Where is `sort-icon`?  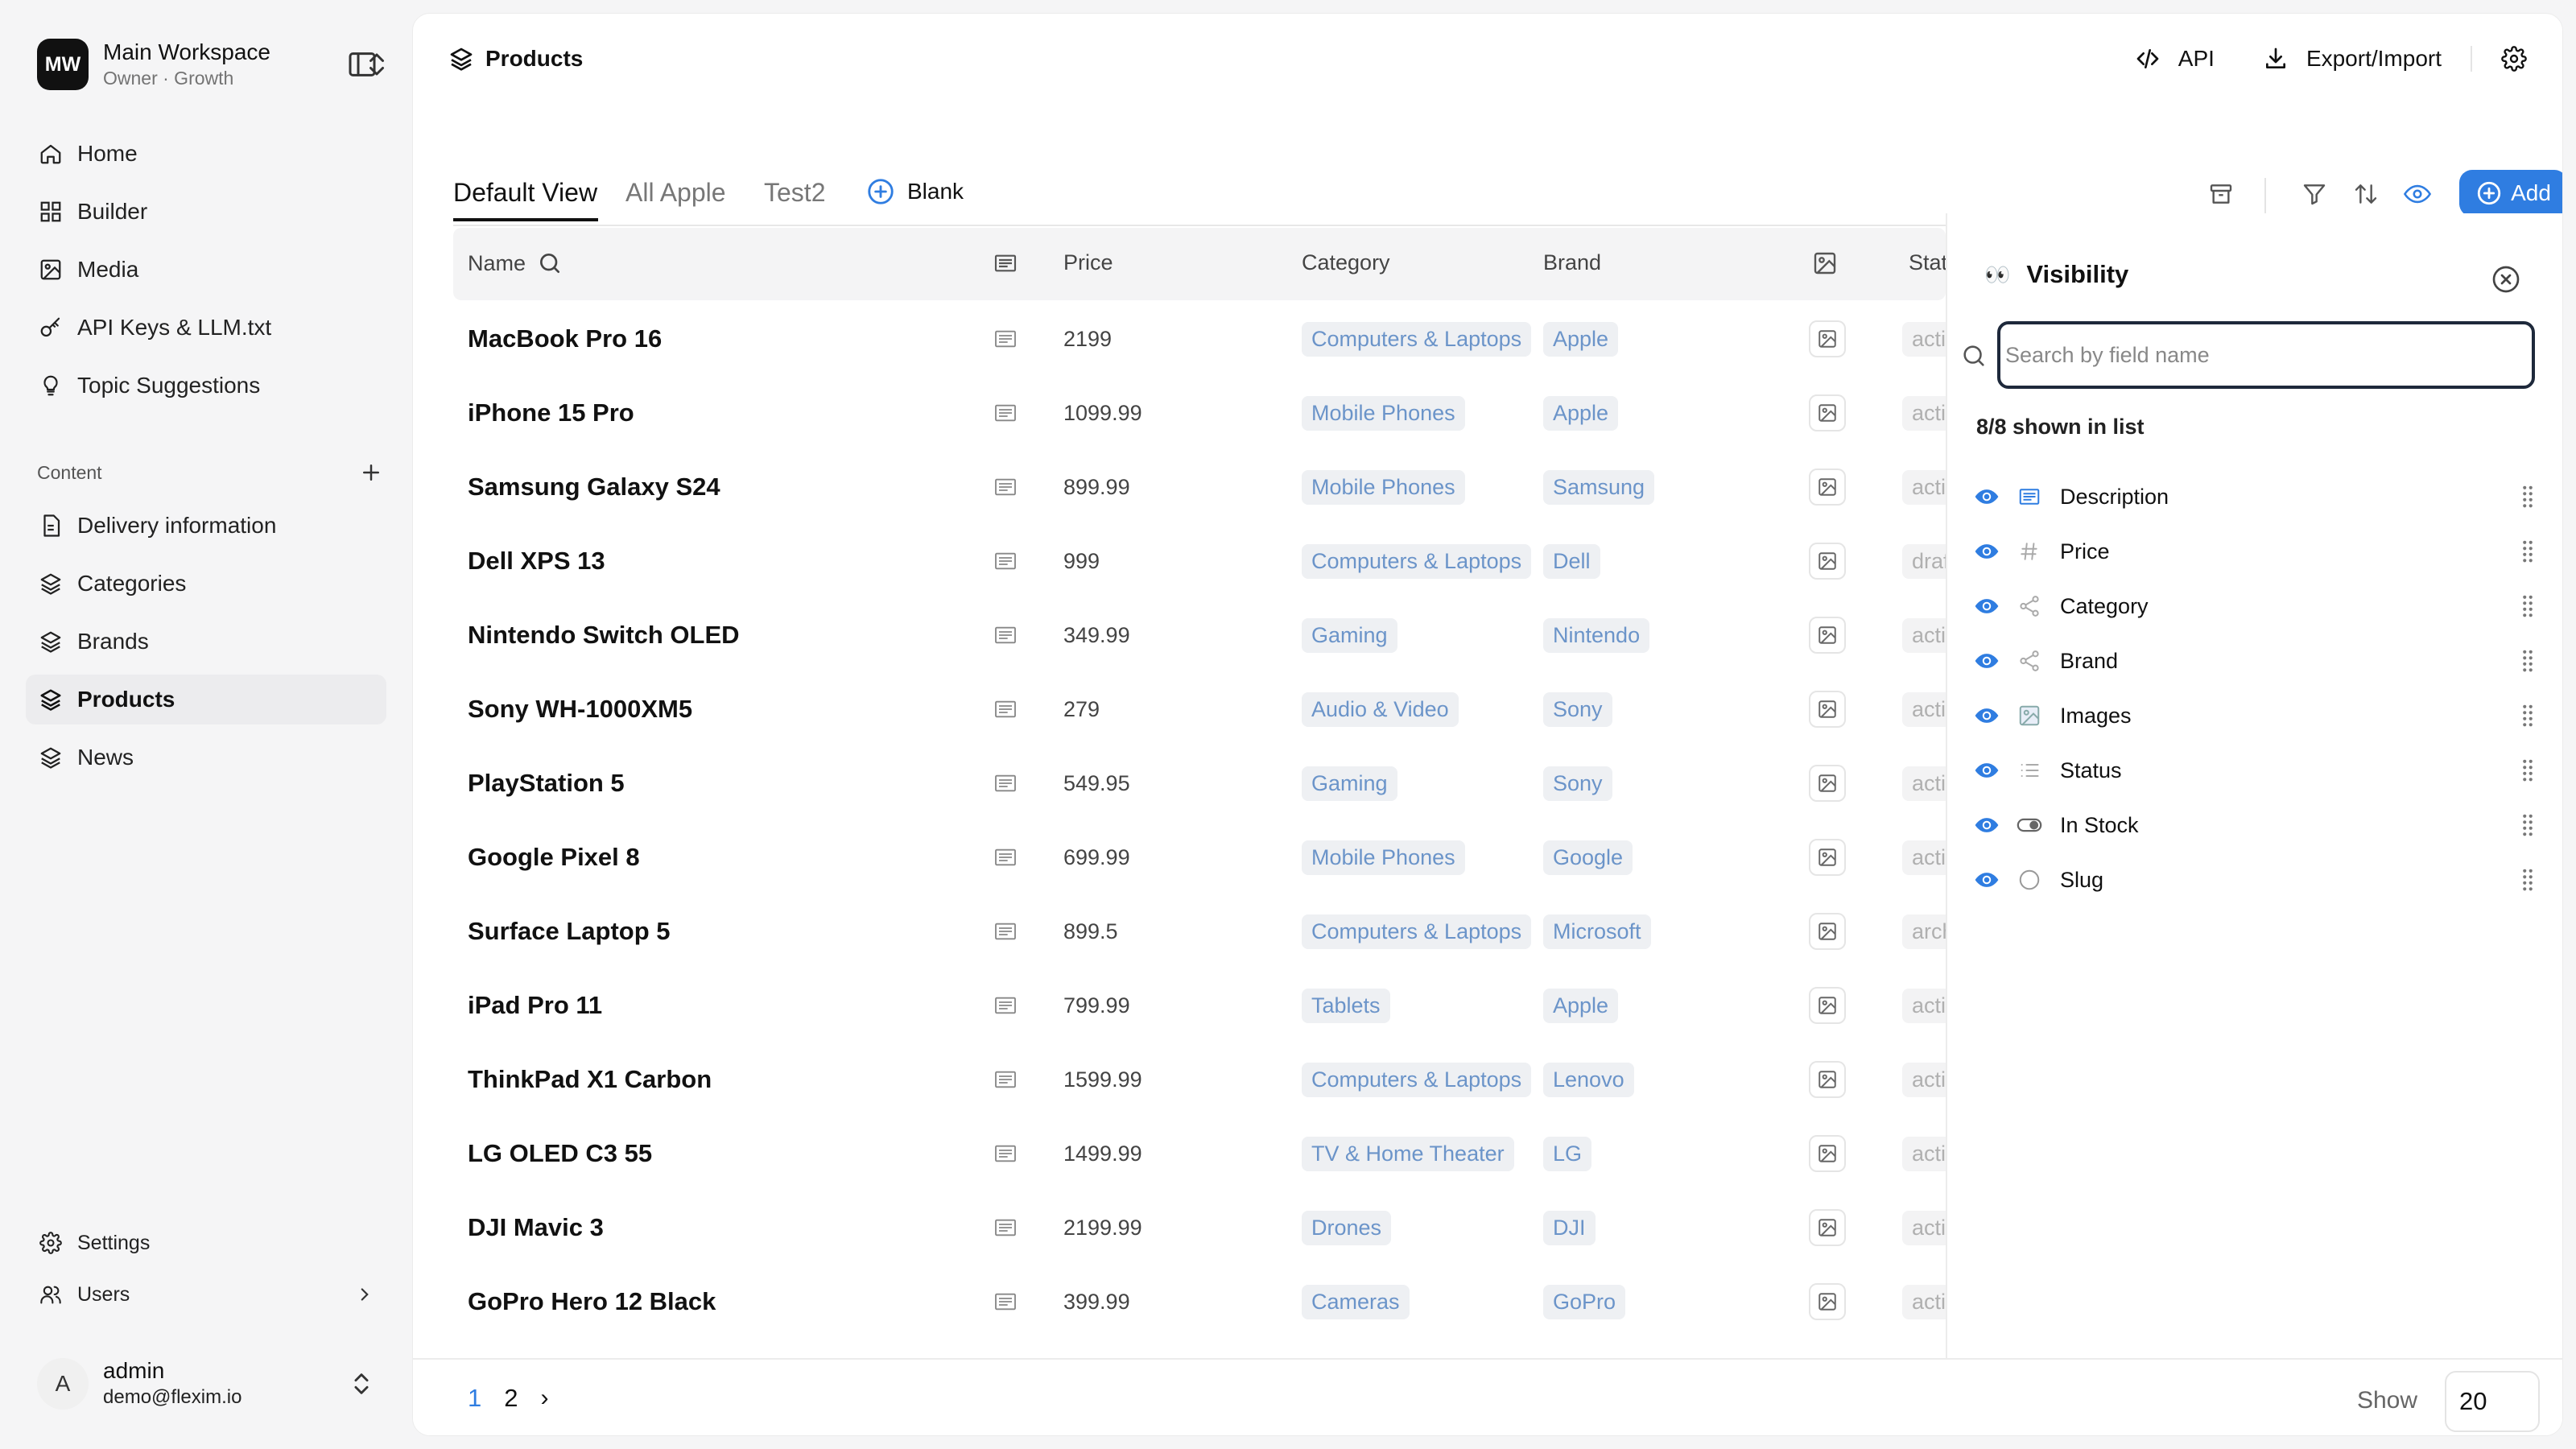 sort-icon is located at coordinates (2366, 194).